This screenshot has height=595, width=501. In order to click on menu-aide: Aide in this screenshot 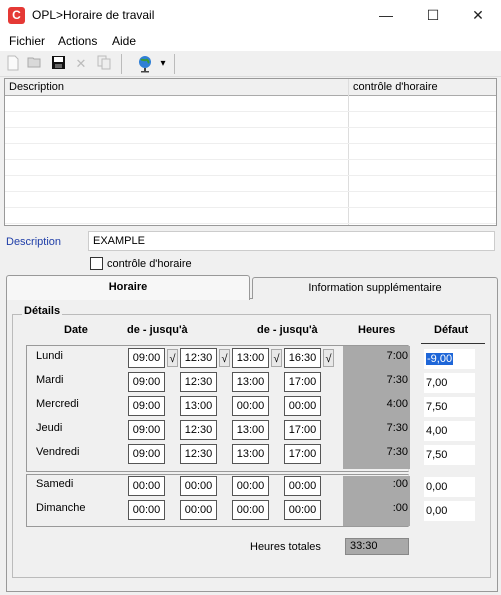, I will do `click(124, 41)`.